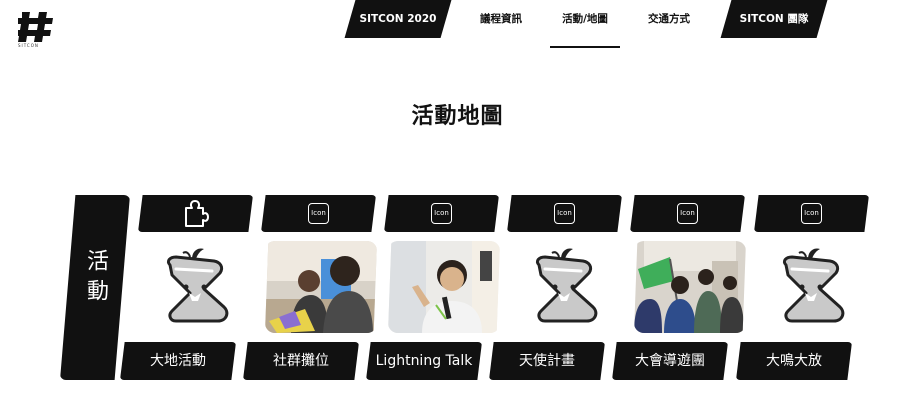  Describe the element at coordinates (585, 24) in the screenshot. I see `nav-events-map: 活動/地圖` at that location.